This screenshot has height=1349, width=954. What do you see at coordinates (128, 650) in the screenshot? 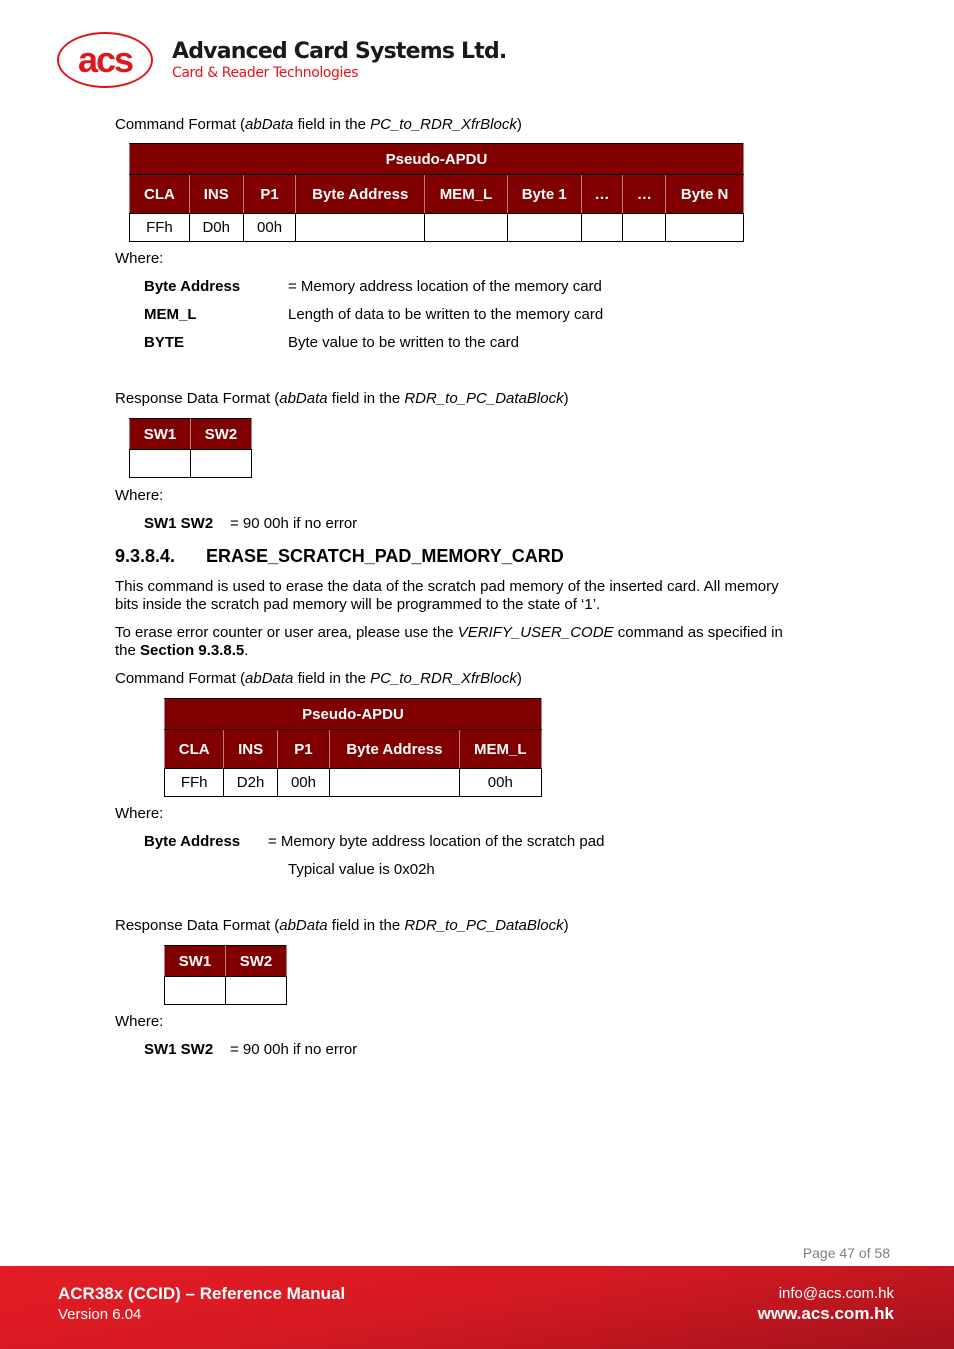
I see `text: the` at bounding box center [128, 650].